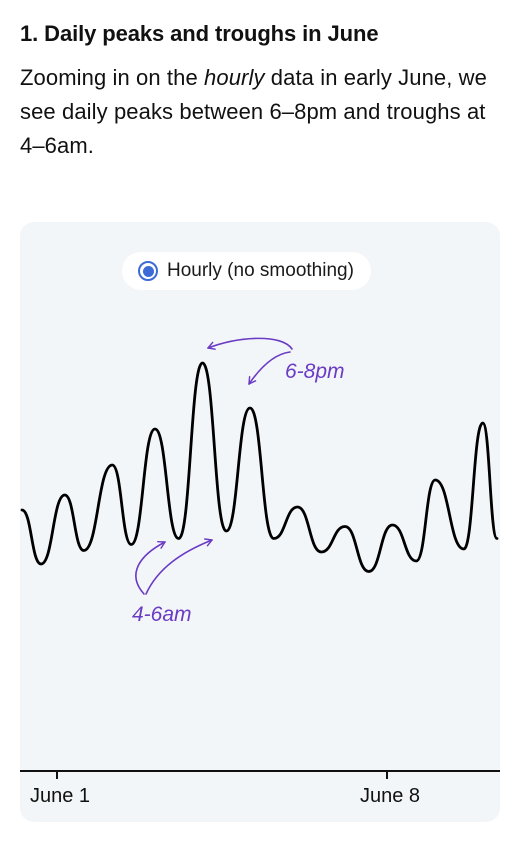 The width and height of the screenshot is (520, 842). I want to click on section-heading: 1. Daily peaks and troughs in June, so click(199, 33).